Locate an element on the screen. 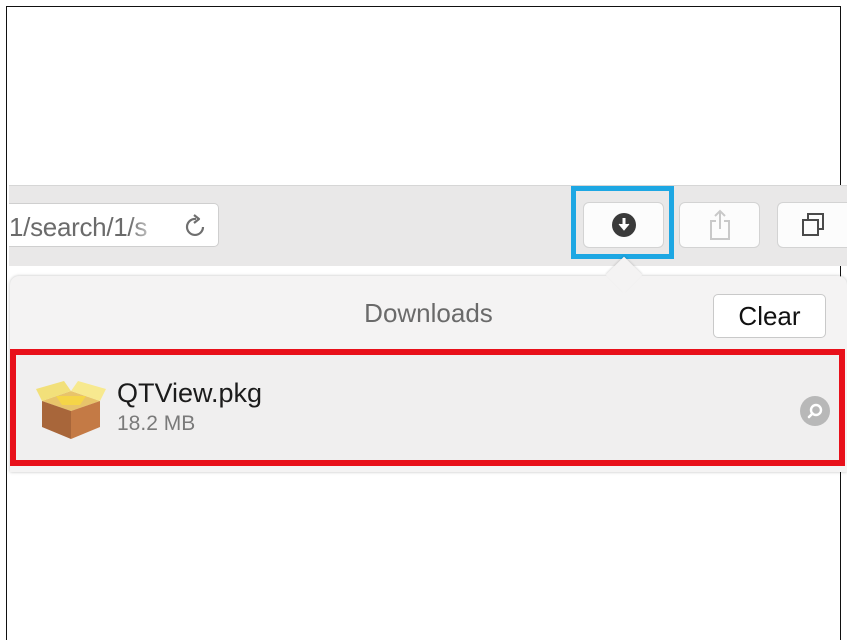  clear-button: Clear is located at coordinates (769, 316).